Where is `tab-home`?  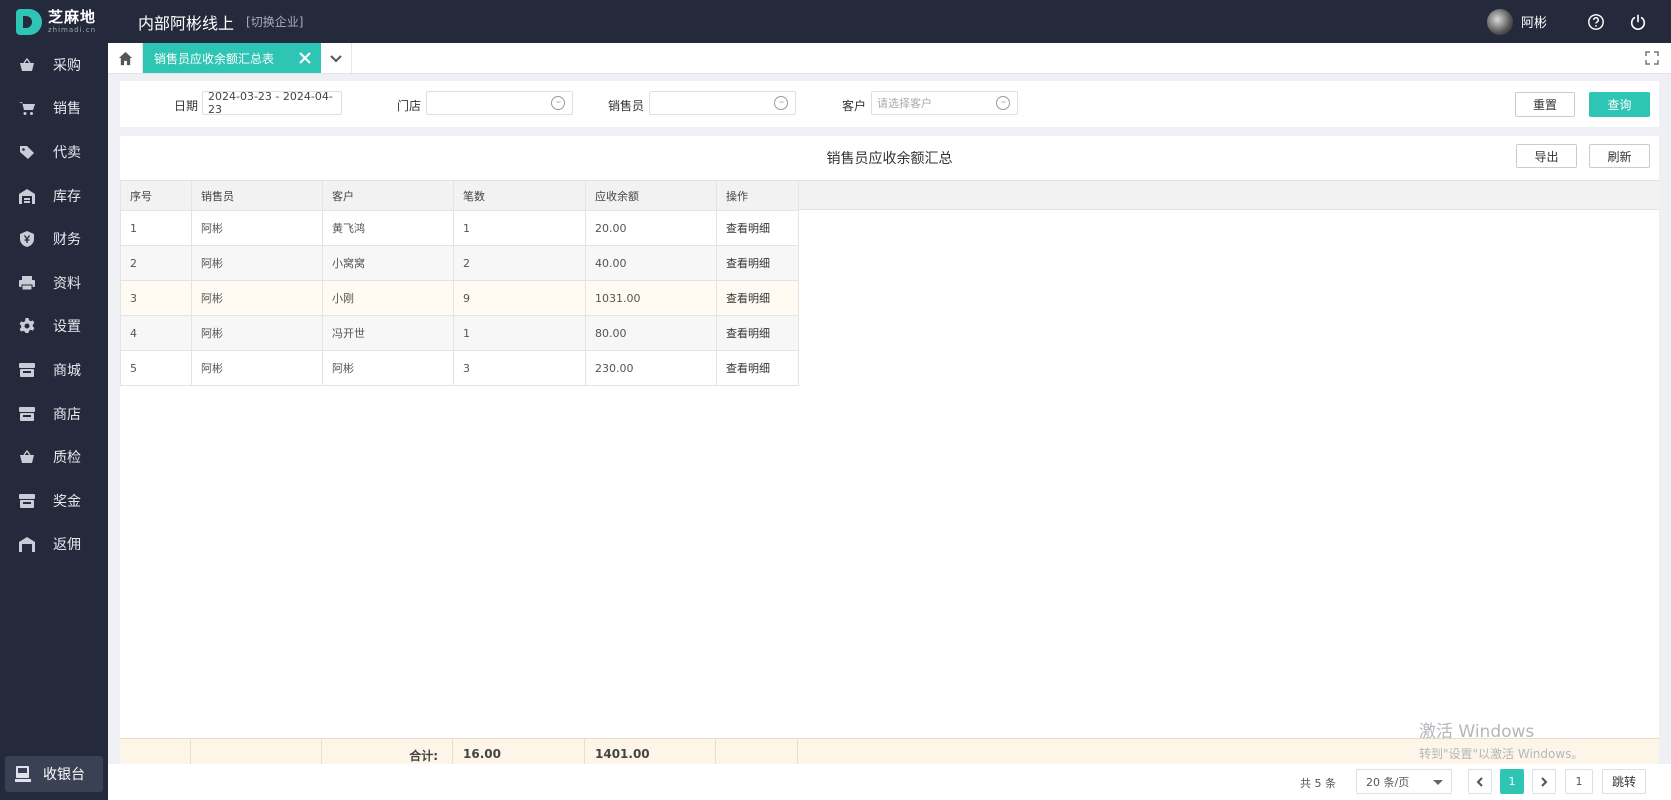 tab-home is located at coordinates (125, 58).